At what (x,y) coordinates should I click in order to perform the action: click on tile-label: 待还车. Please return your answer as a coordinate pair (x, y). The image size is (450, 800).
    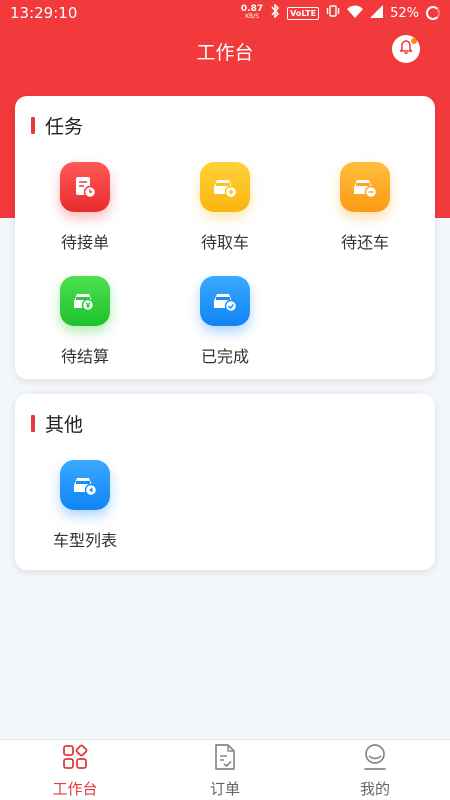
    Looking at the image, I should click on (364, 242).